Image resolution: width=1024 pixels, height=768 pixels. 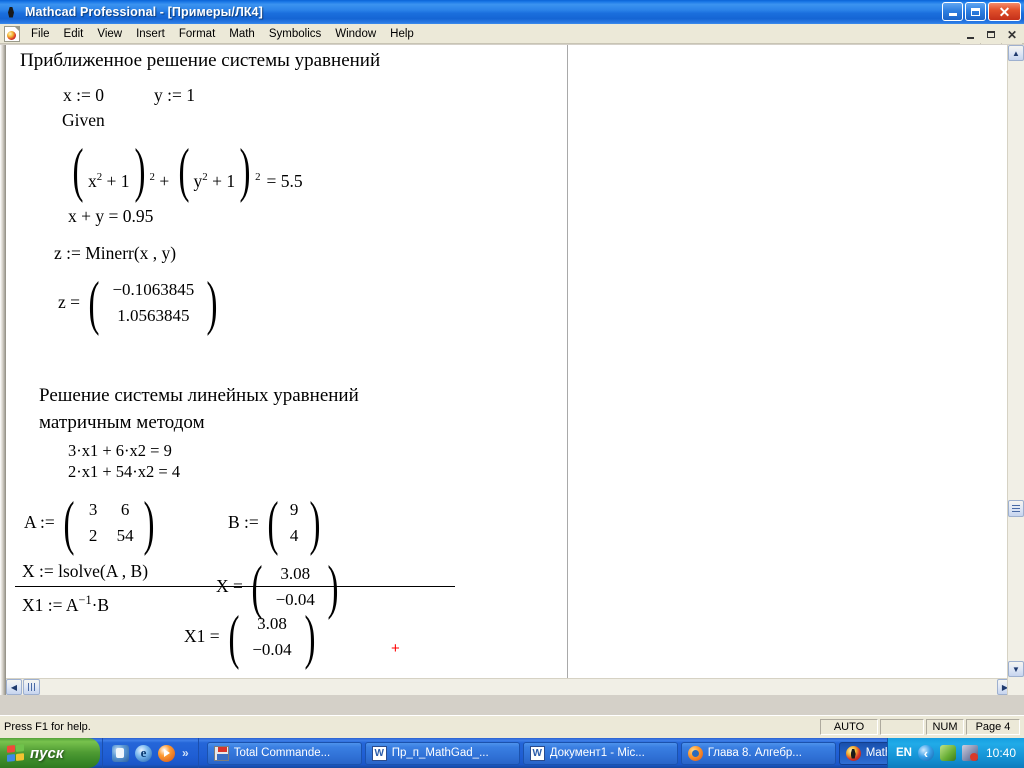 I want to click on menu-item-insert: Insert, so click(x=150, y=34).